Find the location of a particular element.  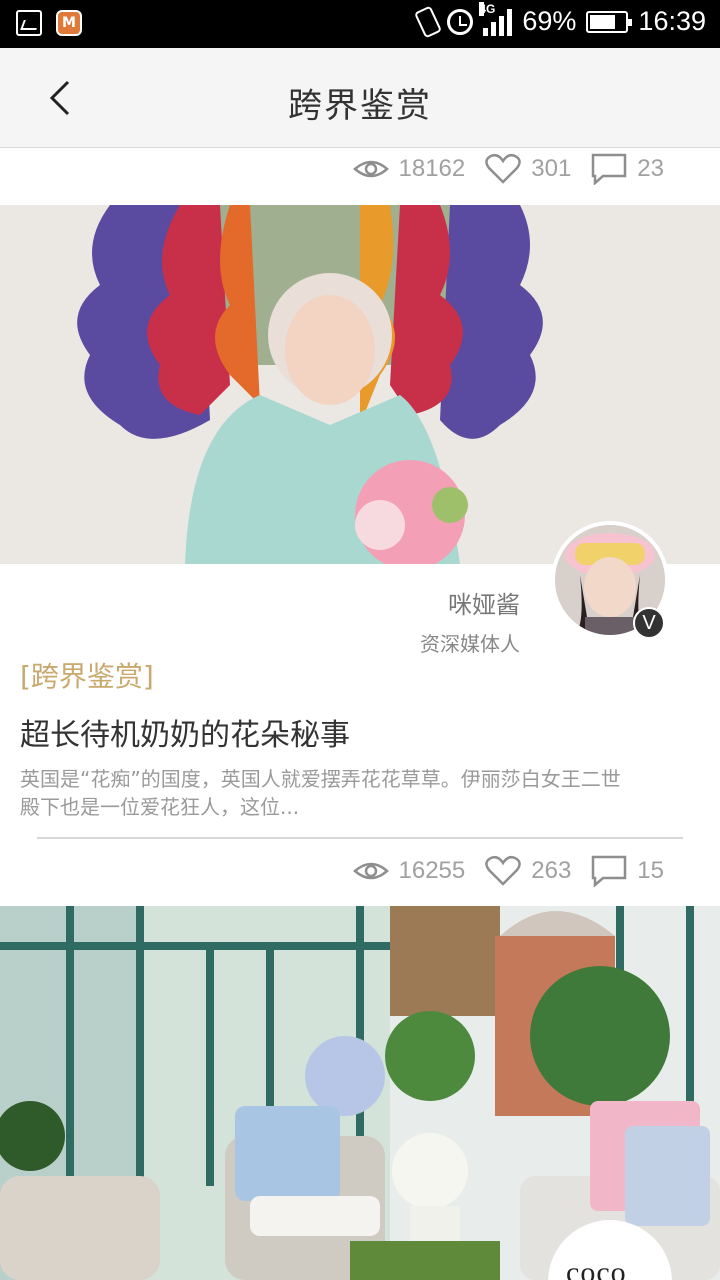

author-name: 咪娅酱 is located at coordinates (484, 605).